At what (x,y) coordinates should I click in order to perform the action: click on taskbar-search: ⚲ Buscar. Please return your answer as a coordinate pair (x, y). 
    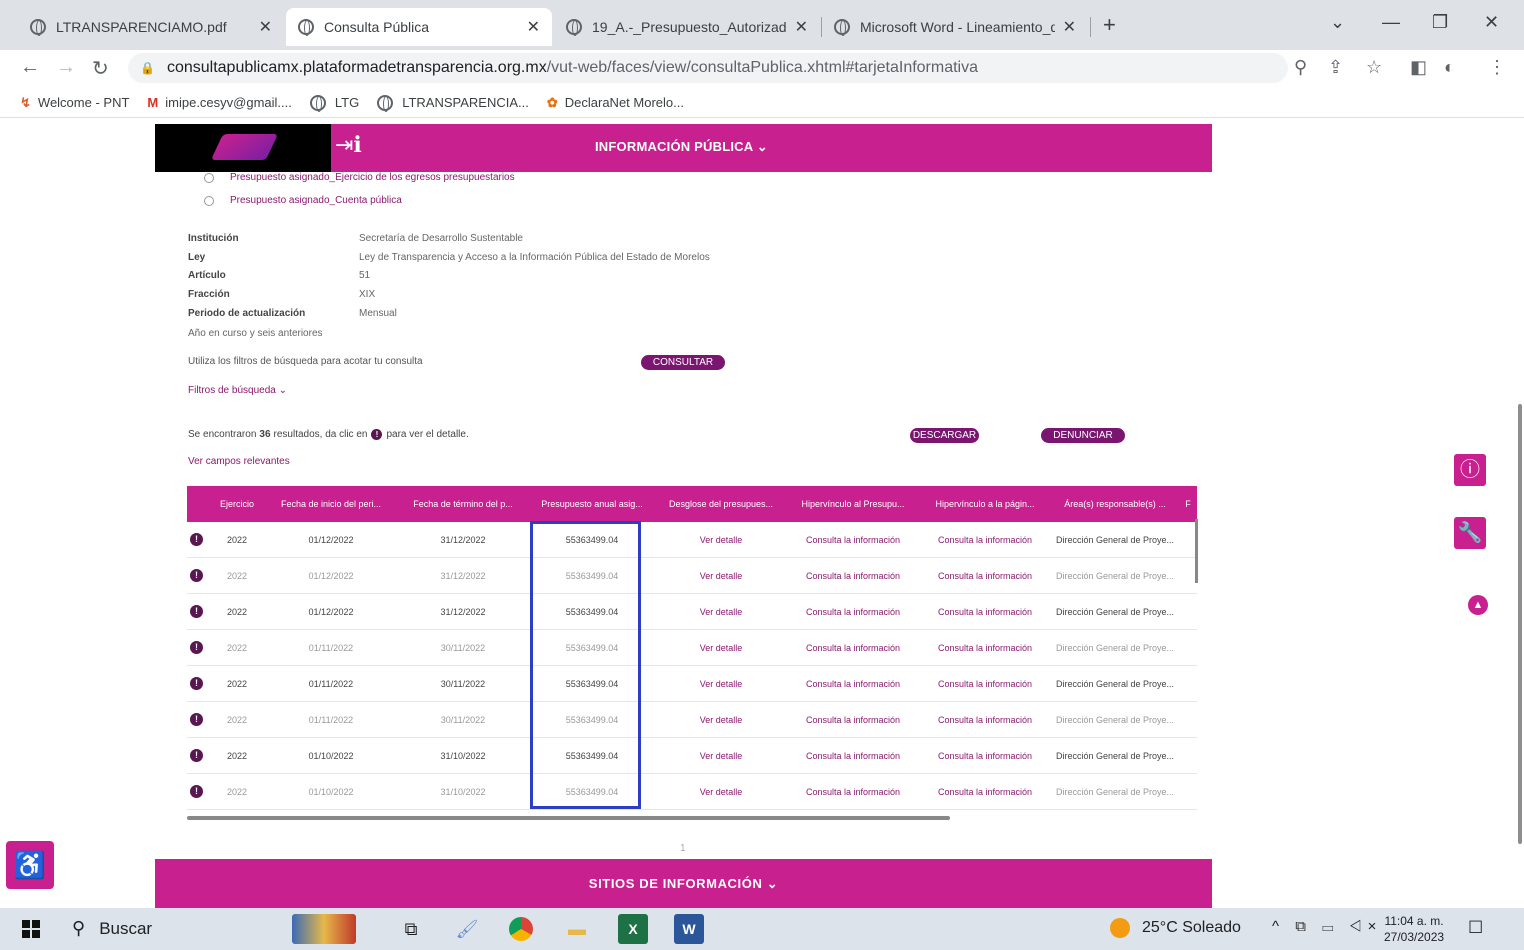
    Looking at the image, I should click on (112, 928).